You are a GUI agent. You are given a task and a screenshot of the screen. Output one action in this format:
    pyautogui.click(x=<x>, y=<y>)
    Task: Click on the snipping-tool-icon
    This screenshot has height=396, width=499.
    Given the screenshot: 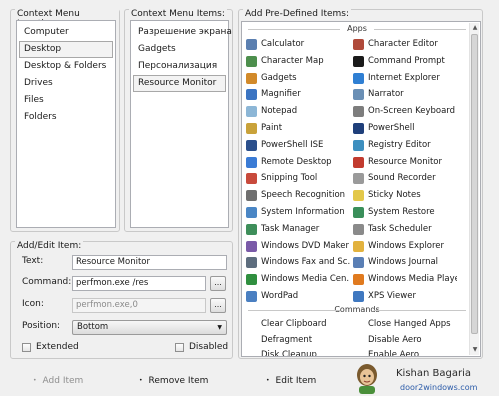 What is the action you would take?
    pyautogui.click(x=251, y=179)
    